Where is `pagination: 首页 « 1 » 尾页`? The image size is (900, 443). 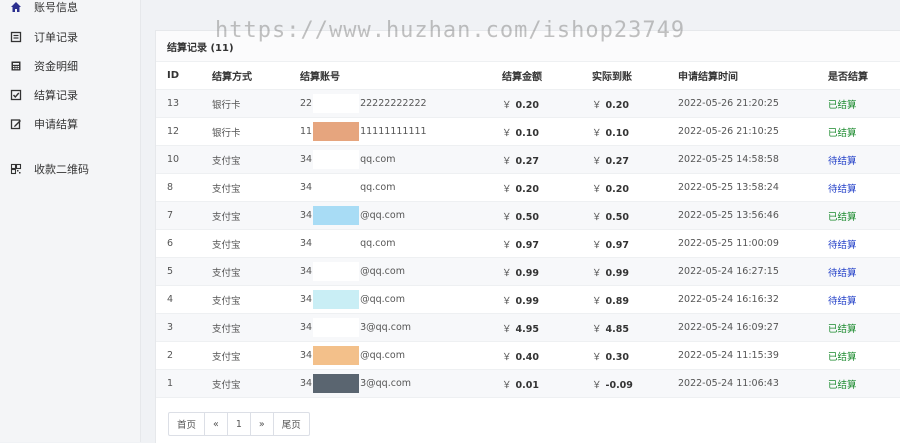 pagination: 首页 « 1 » 尾页 is located at coordinates (239, 424).